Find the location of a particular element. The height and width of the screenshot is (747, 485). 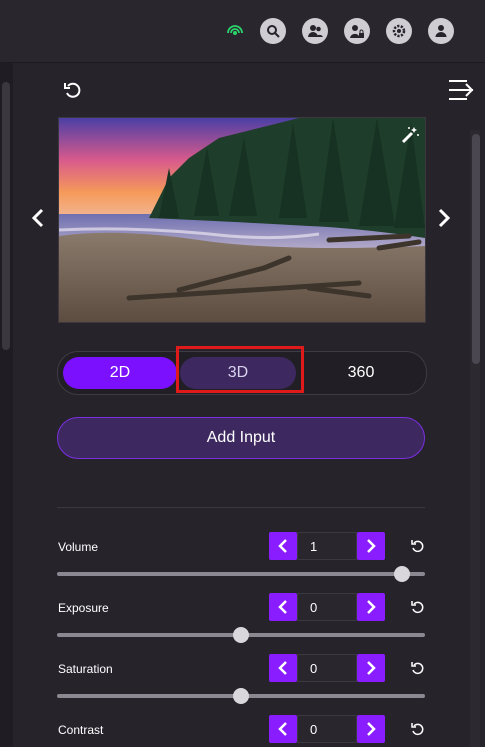

profile-icon is located at coordinates (441, 31).